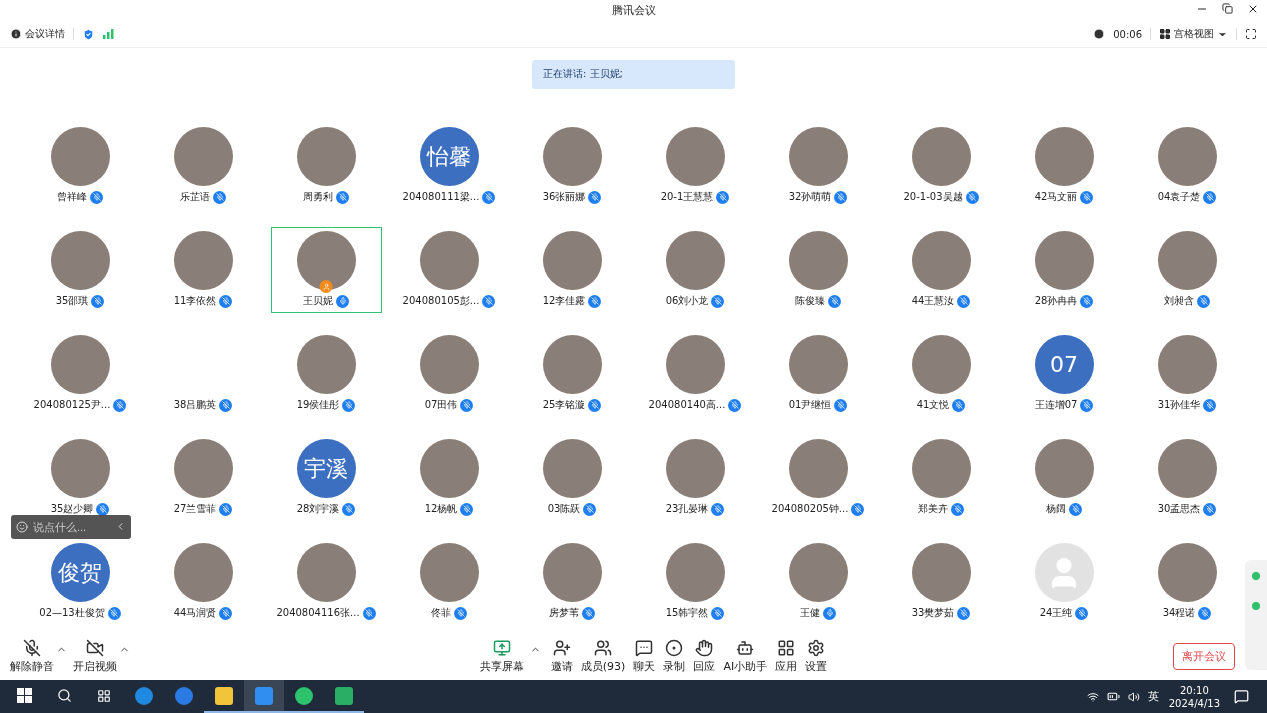 Image resolution: width=1267 pixels, height=713 pixels. Describe the element at coordinates (818, 373) in the screenshot. I see `participant-tile: 01尹继恒` at that location.